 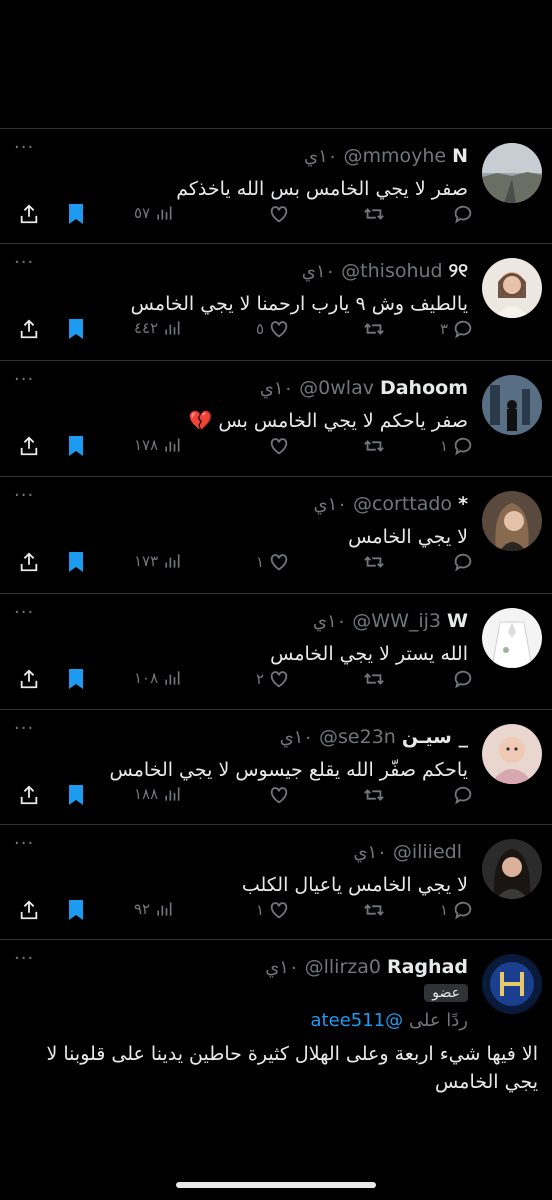 I want to click on display-name: *, so click(x=463, y=504).